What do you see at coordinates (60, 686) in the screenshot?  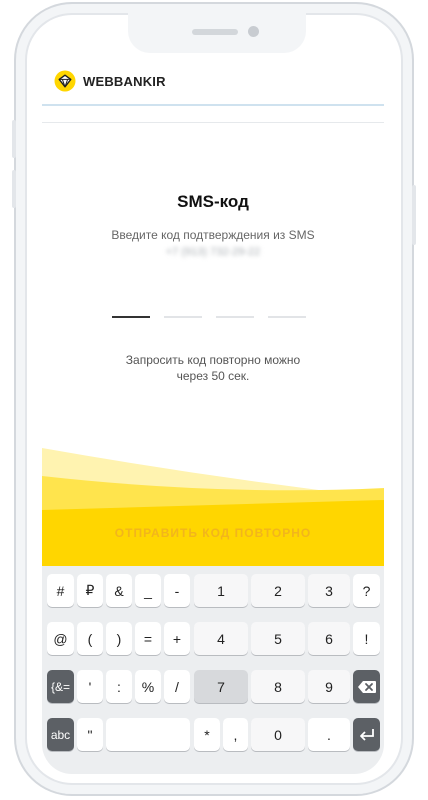 I see `key-symbols-toggle: {&=` at bounding box center [60, 686].